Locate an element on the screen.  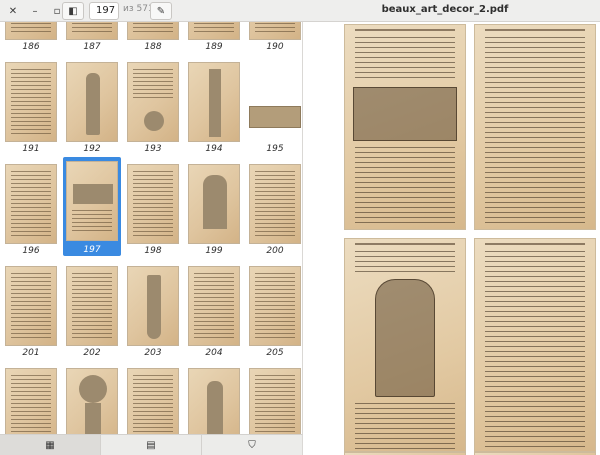
bookmark-icon: ⛉ is located at coordinates (252, 445).